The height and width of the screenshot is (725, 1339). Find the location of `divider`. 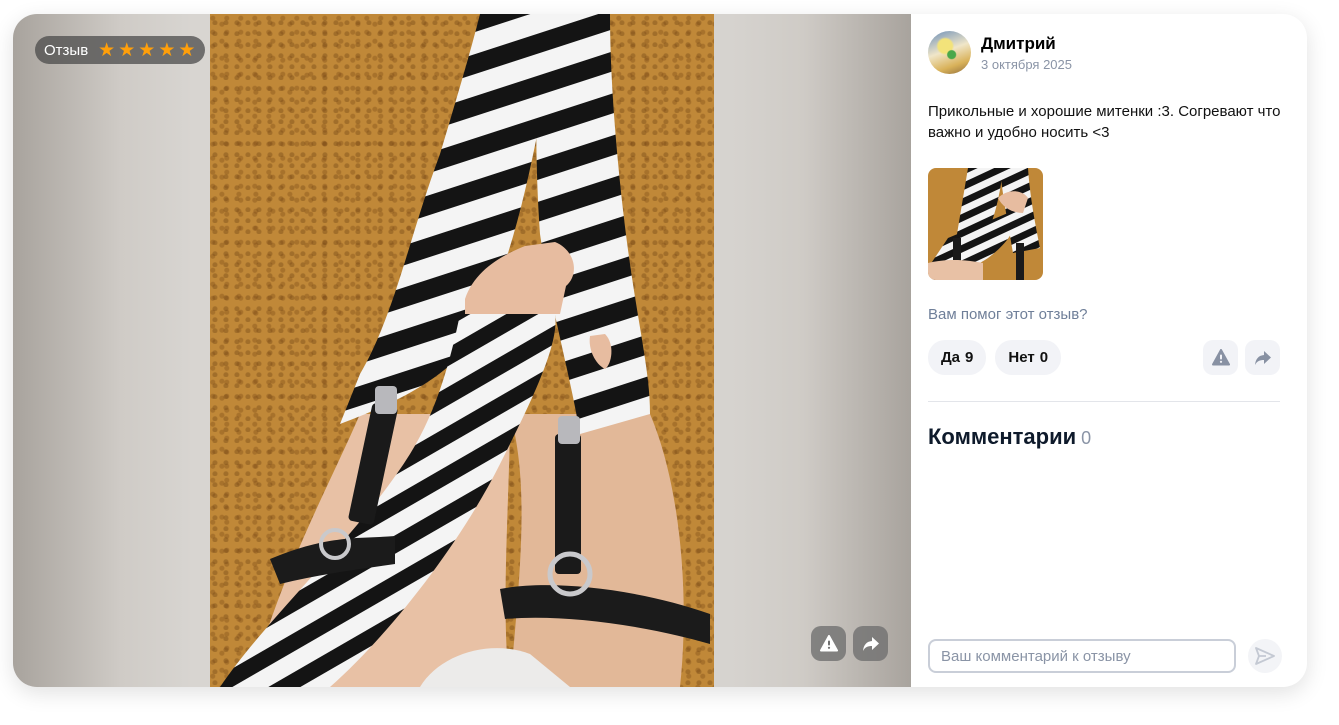

divider is located at coordinates (1104, 401).